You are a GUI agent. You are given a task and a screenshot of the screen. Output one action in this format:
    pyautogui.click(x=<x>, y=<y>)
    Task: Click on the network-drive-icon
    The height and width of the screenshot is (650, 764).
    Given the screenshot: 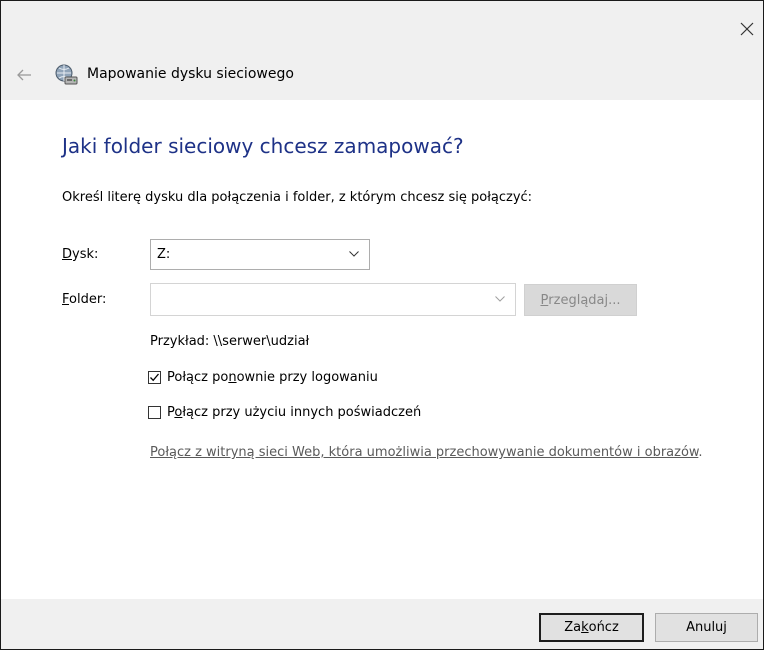 What is the action you would take?
    pyautogui.click(x=66, y=75)
    